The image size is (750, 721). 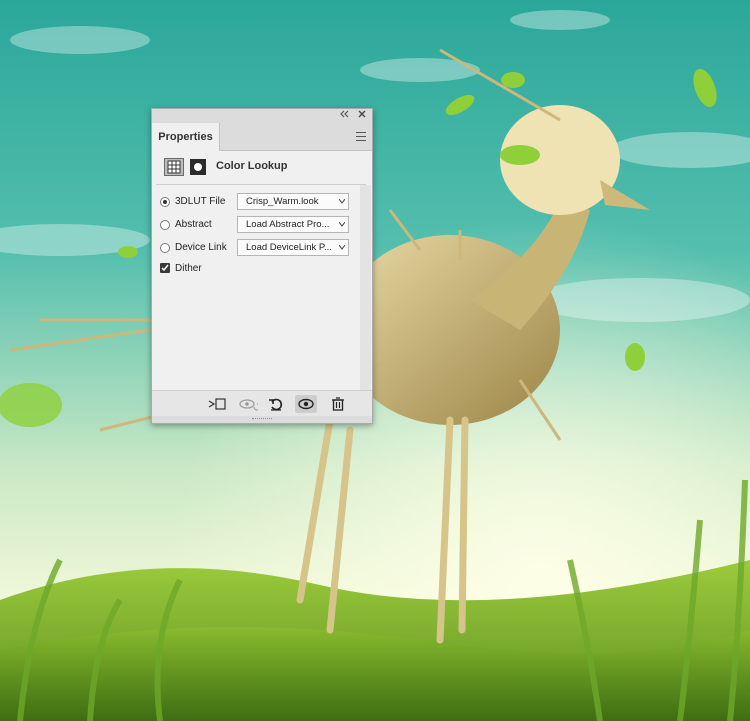 I want to click on radio-3dlut-file, so click(x=165, y=202).